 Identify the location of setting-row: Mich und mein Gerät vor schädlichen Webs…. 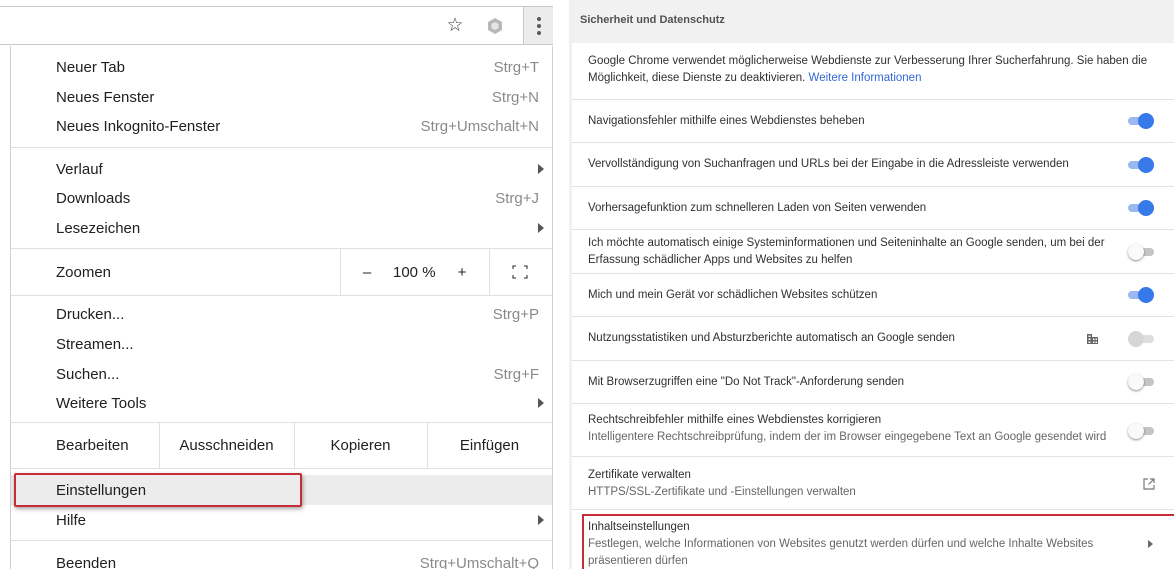
(873, 295).